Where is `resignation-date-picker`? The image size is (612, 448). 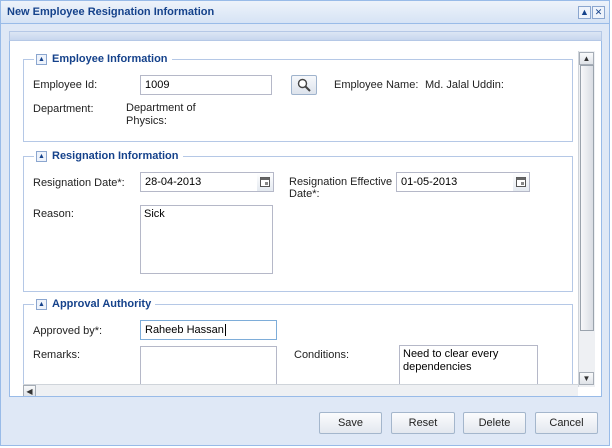 resignation-date-picker is located at coordinates (265, 182).